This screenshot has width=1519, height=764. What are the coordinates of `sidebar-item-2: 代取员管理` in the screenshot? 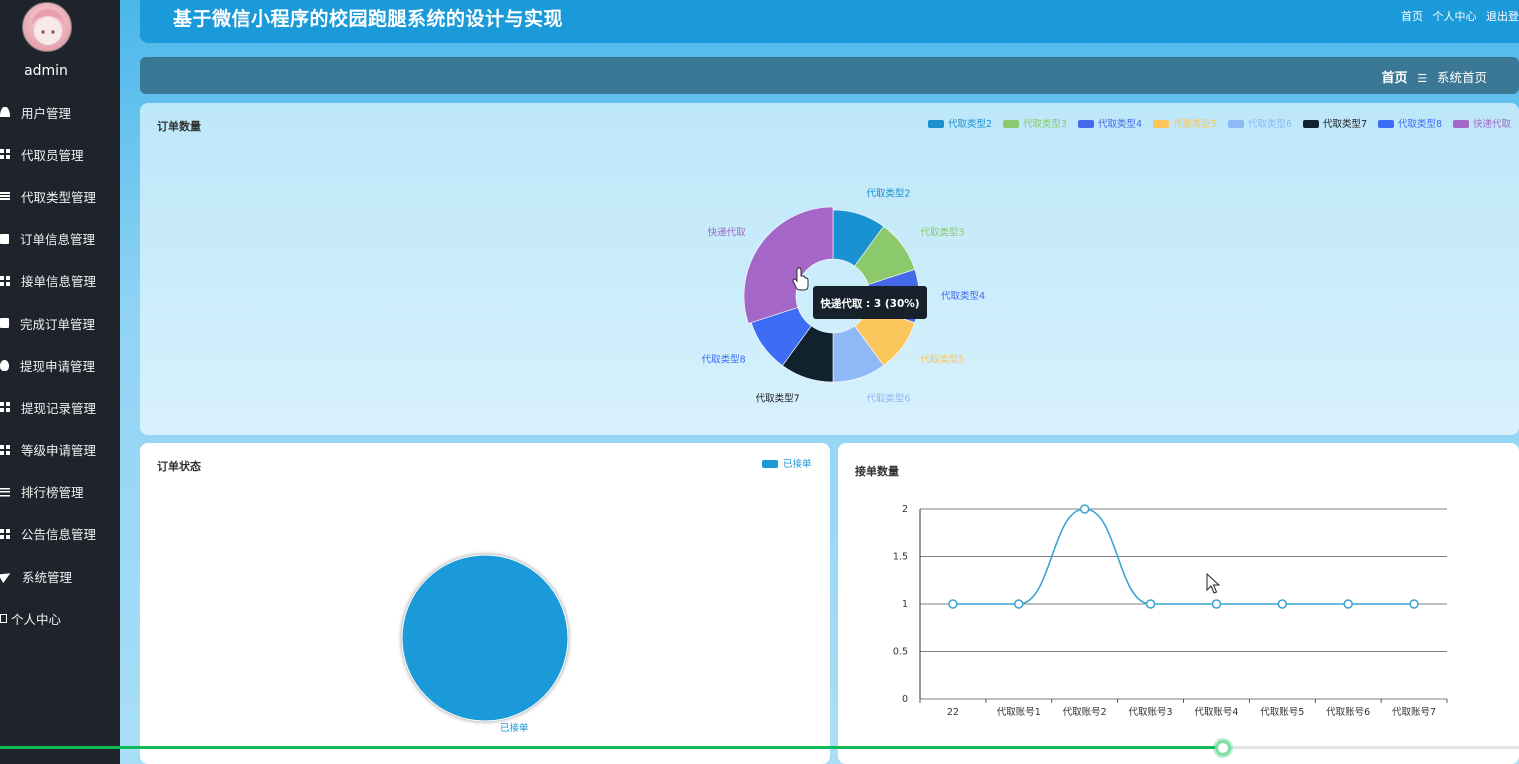 It's located at (60, 154).